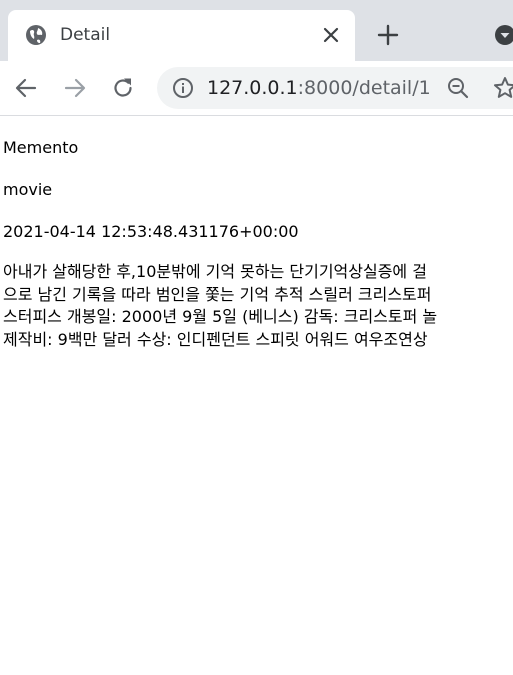 The height and width of the screenshot is (675, 513). I want to click on url-text: 127.0.0.1:8000/detail/1, so click(319, 88).